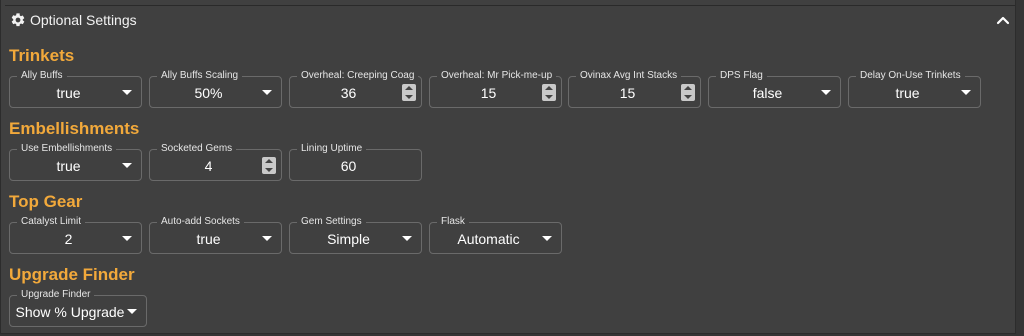 The image size is (1024, 336). What do you see at coordinates (741, 76) in the screenshot?
I see `field-label: DPS Flag` at bounding box center [741, 76].